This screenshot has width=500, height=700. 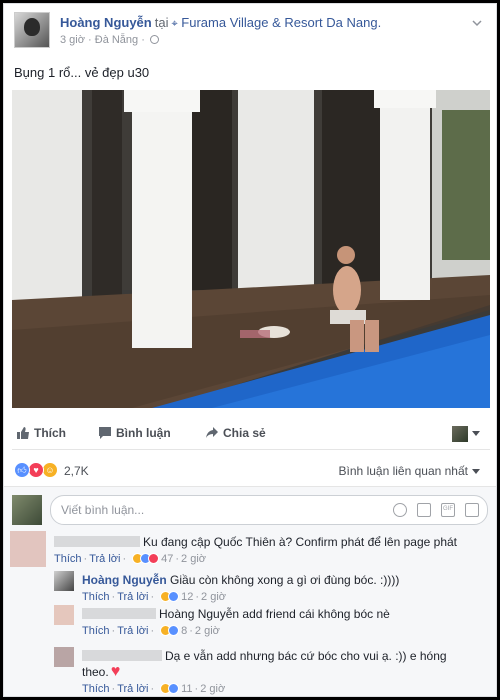 I want to click on author-avatar, so click(x=32, y=30).